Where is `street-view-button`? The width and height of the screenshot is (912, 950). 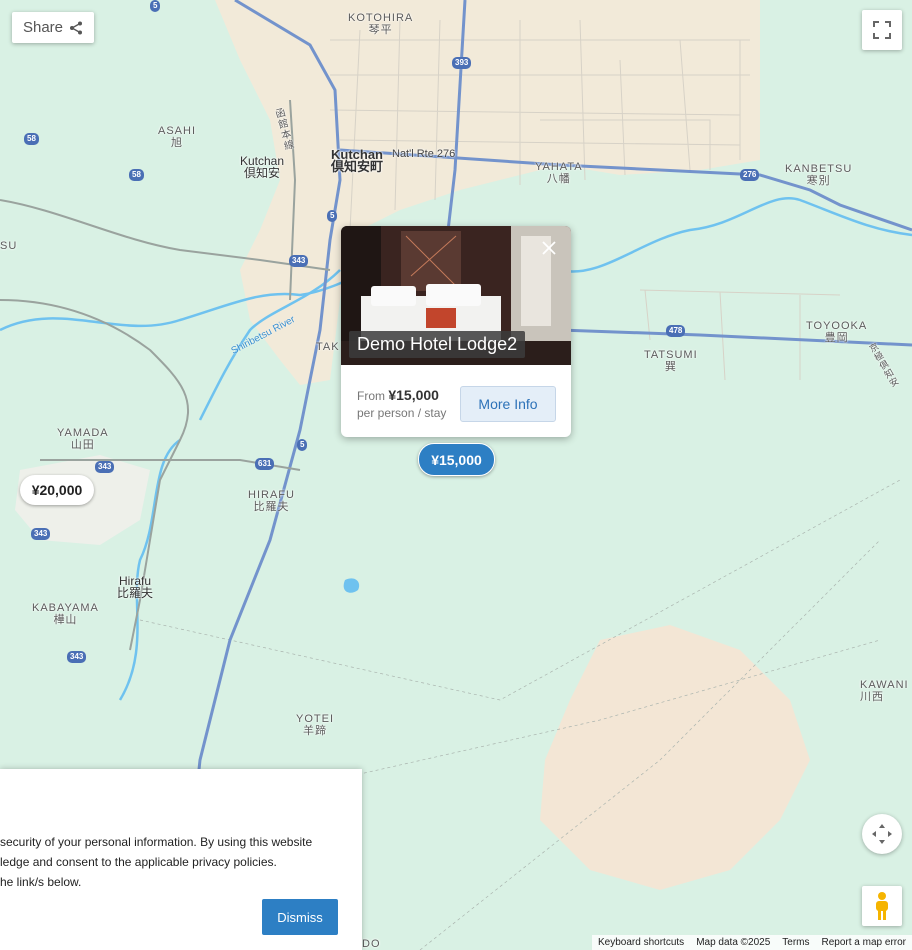 street-view-button is located at coordinates (882, 906).